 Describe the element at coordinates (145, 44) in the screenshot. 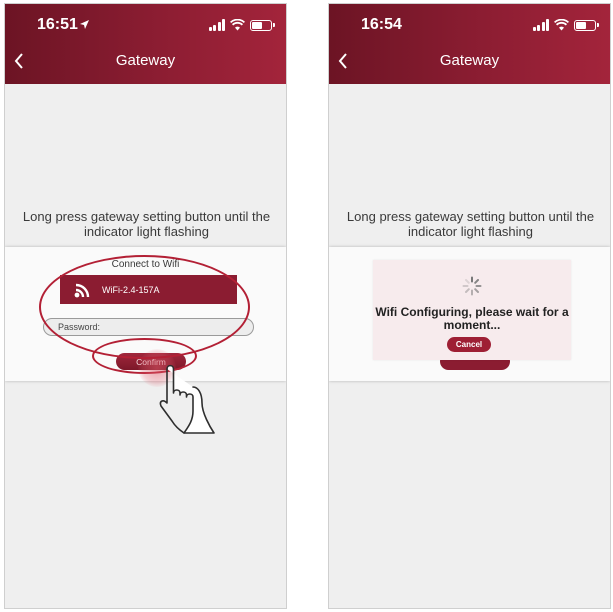

I see `top-bar: 16:51 Gateway` at that location.